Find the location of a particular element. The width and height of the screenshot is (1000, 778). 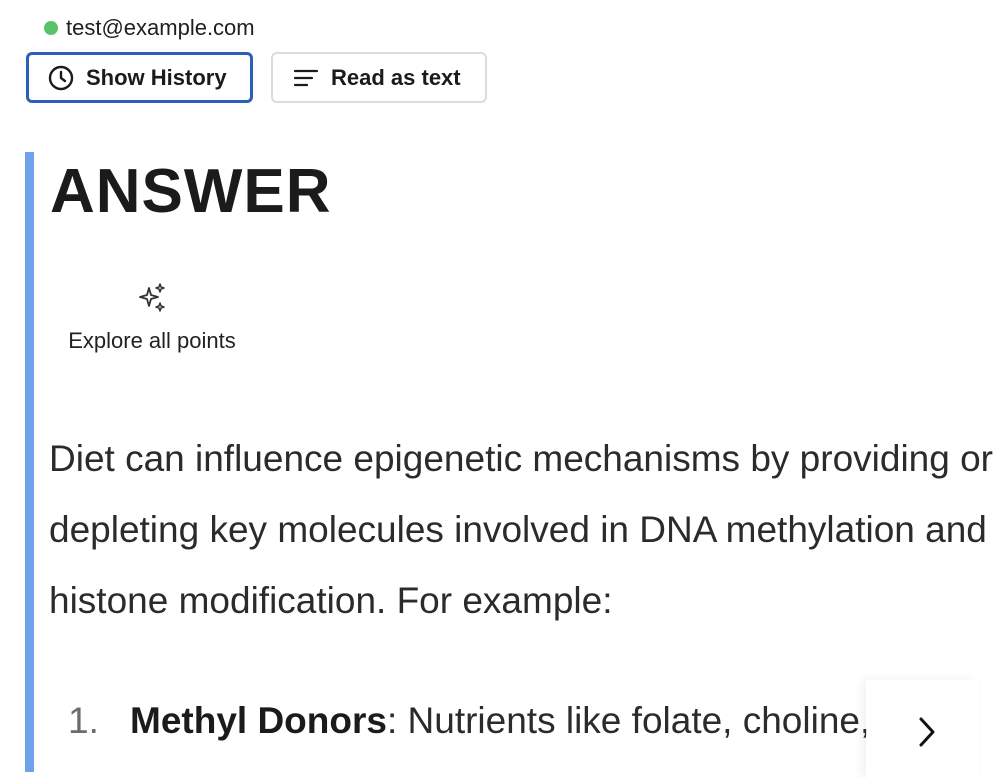

show-history-button: Show History is located at coordinates (139, 77).